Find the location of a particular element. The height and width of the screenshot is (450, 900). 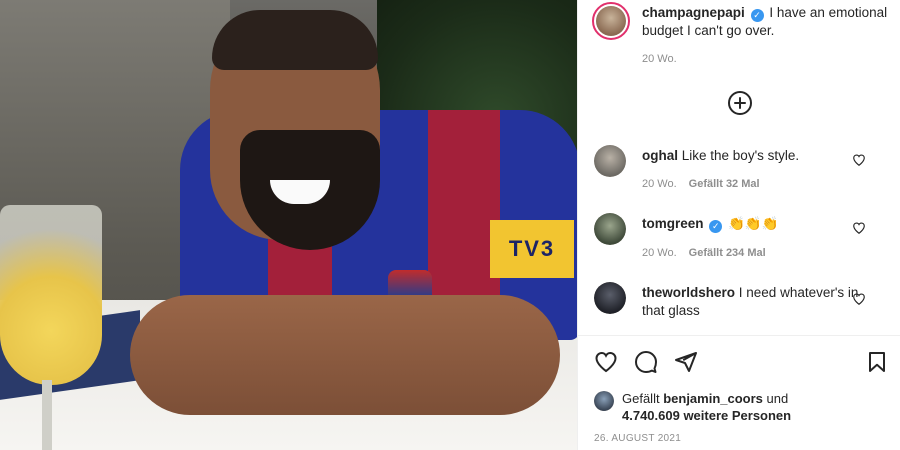

caption-time-ago: 20 Wo. is located at coordinates (659, 59).